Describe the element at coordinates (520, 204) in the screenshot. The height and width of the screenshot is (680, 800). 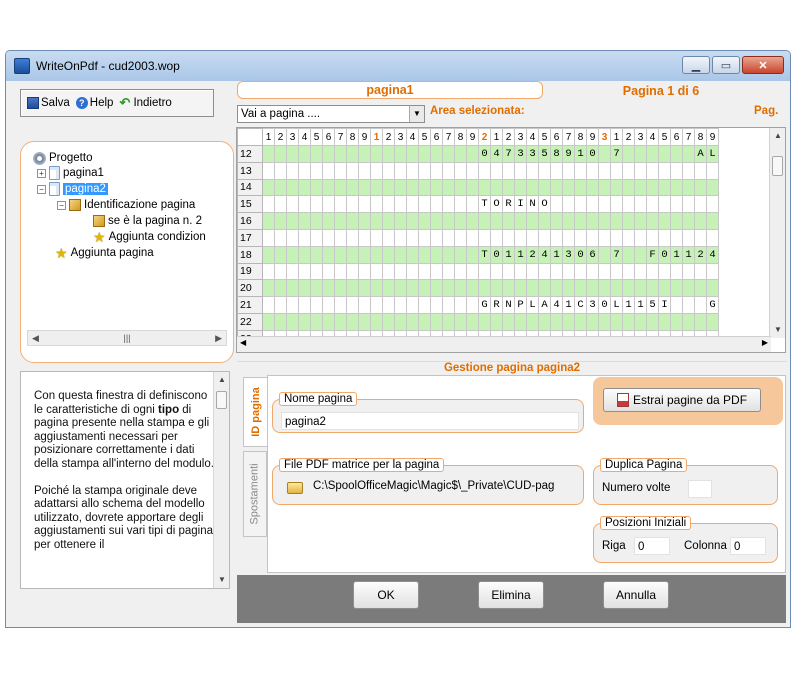
I see `grid-cell: I` at that location.